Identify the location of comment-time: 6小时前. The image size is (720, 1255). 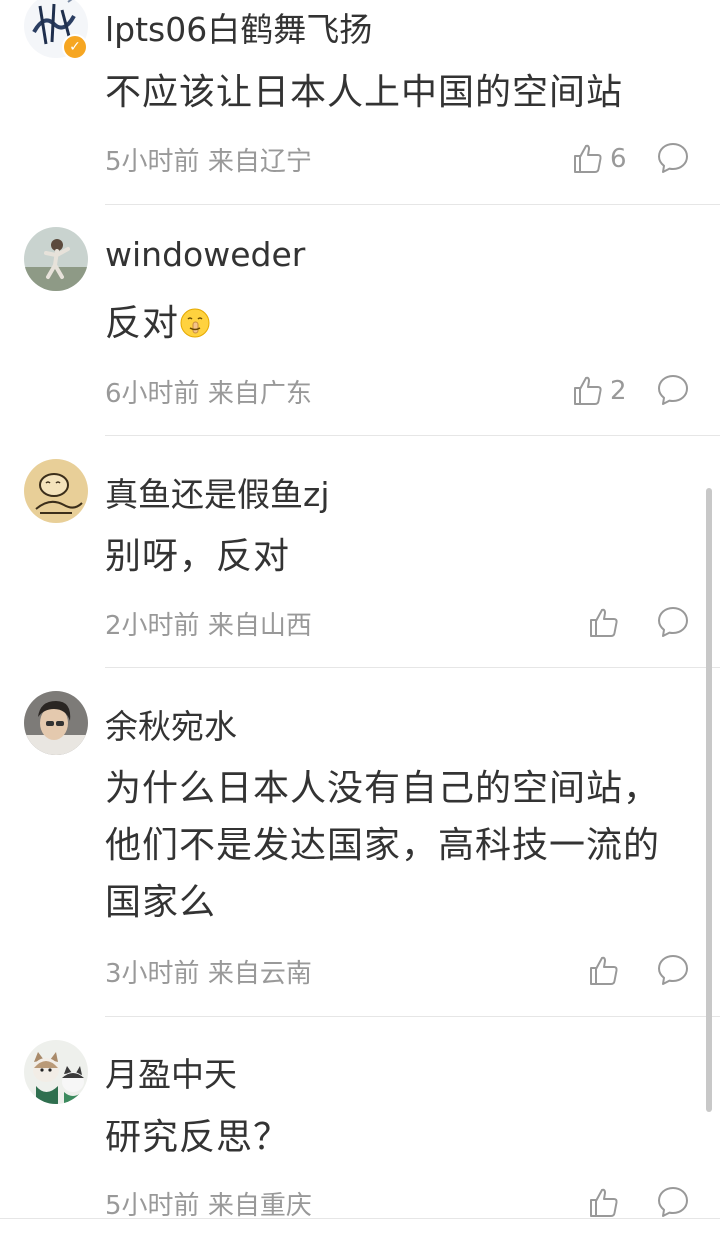
(152, 394).